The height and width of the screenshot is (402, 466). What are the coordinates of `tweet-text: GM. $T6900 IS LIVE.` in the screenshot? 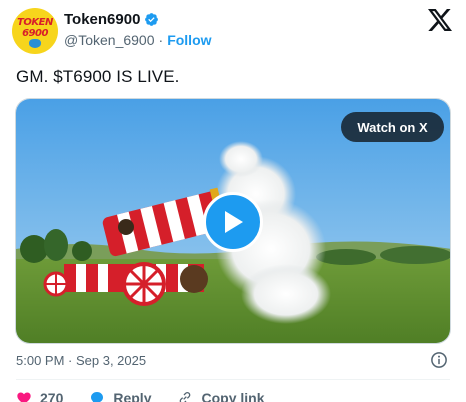 It's located at (98, 76).